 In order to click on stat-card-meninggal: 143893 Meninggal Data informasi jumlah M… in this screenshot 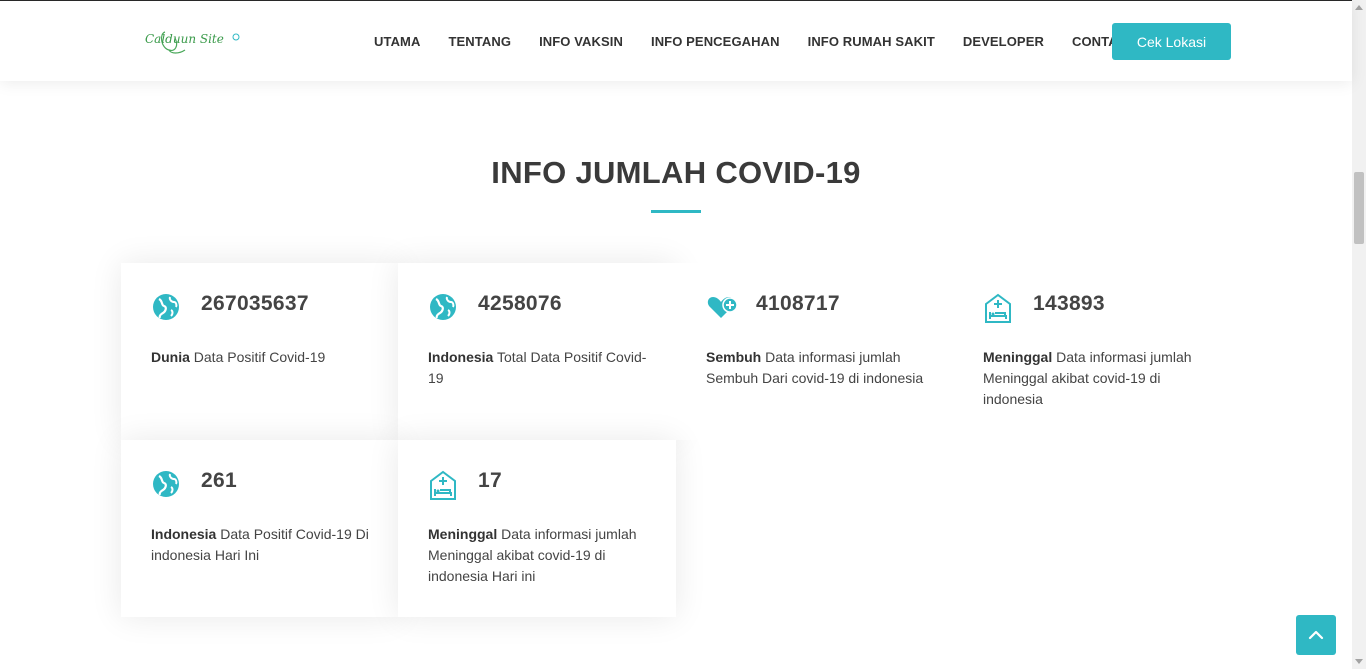, I will do `click(1092, 351)`.